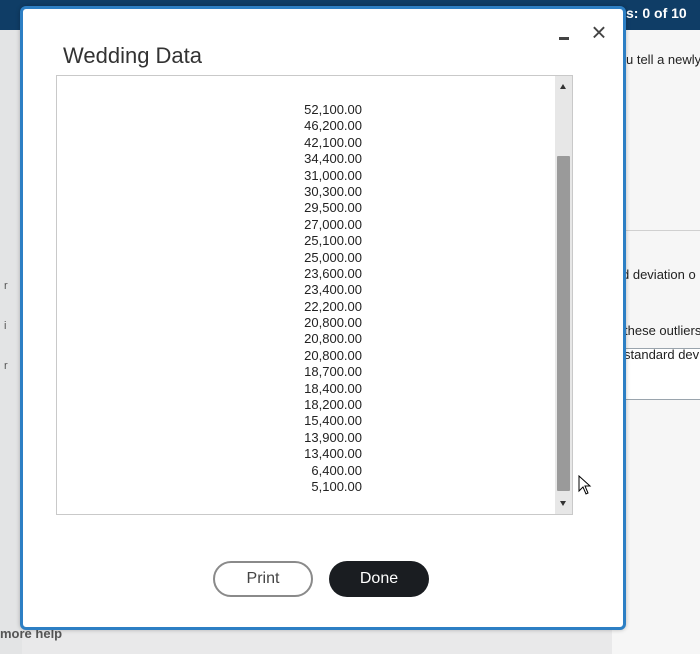 This screenshot has width=700, height=654. I want to click on list-item: 22,200.00, so click(333, 306).